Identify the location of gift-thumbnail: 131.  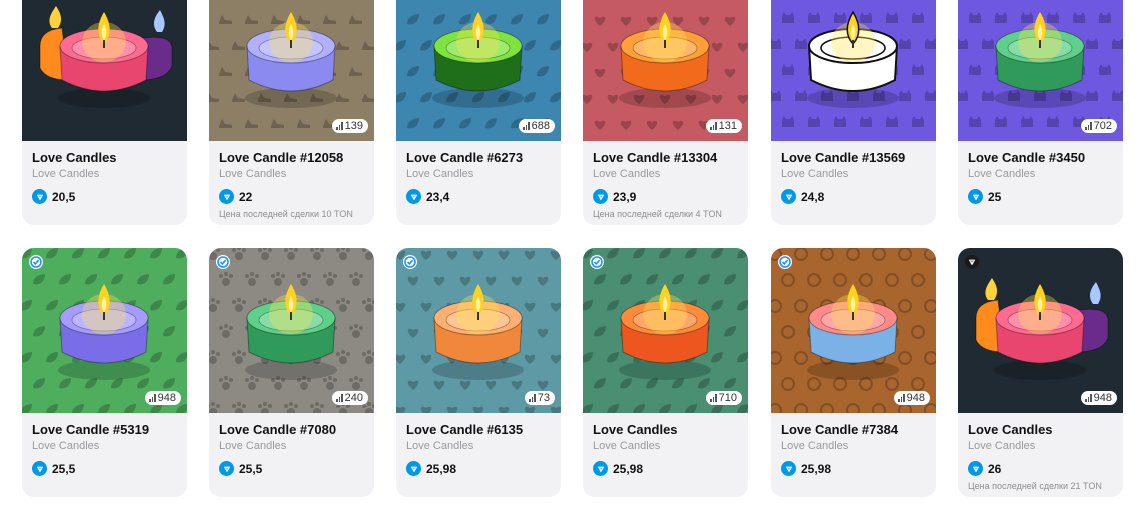
(665, 70).